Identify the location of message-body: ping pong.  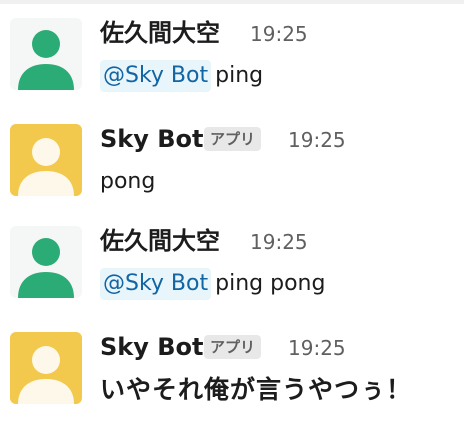
(270, 283).